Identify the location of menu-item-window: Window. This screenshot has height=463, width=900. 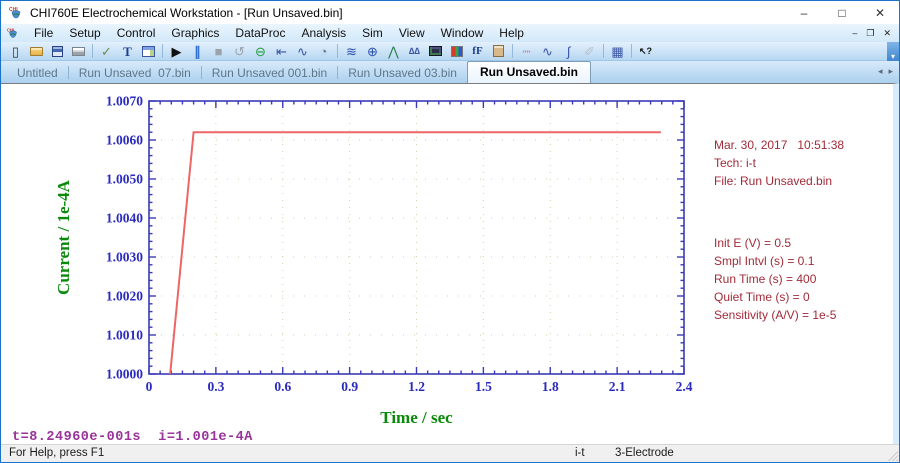
(462, 33).